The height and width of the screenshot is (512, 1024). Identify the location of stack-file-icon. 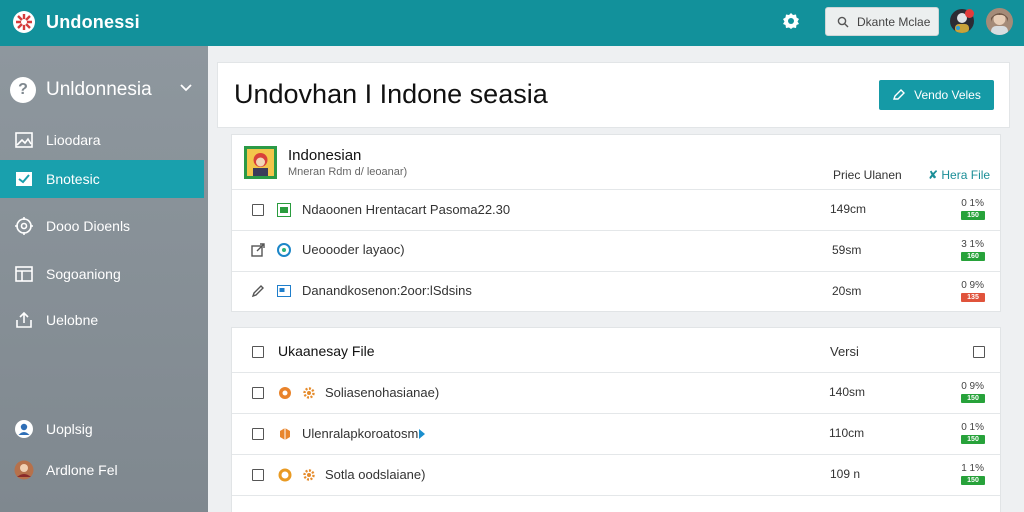
(285, 434).